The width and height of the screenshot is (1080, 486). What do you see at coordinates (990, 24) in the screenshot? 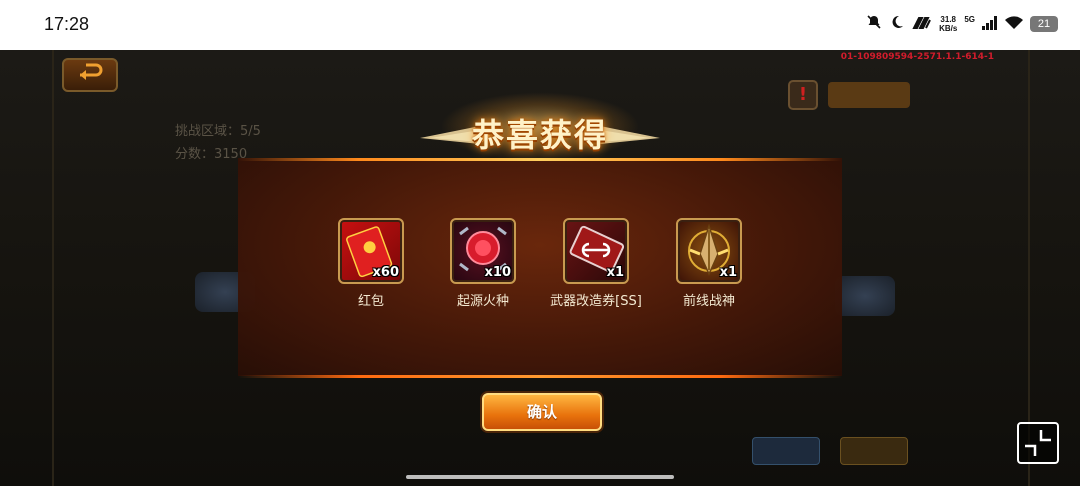
I see `signal-icon` at bounding box center [990, 24].